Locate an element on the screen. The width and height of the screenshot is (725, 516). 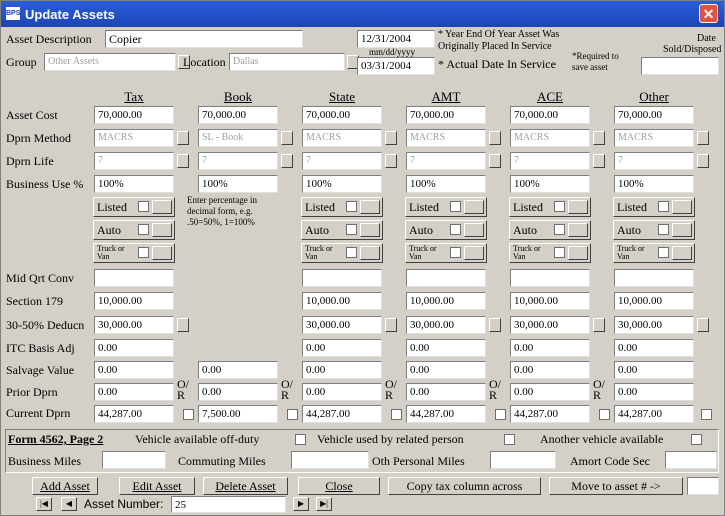
amt-mid-qrt-input is located at coordinates (446, 278).